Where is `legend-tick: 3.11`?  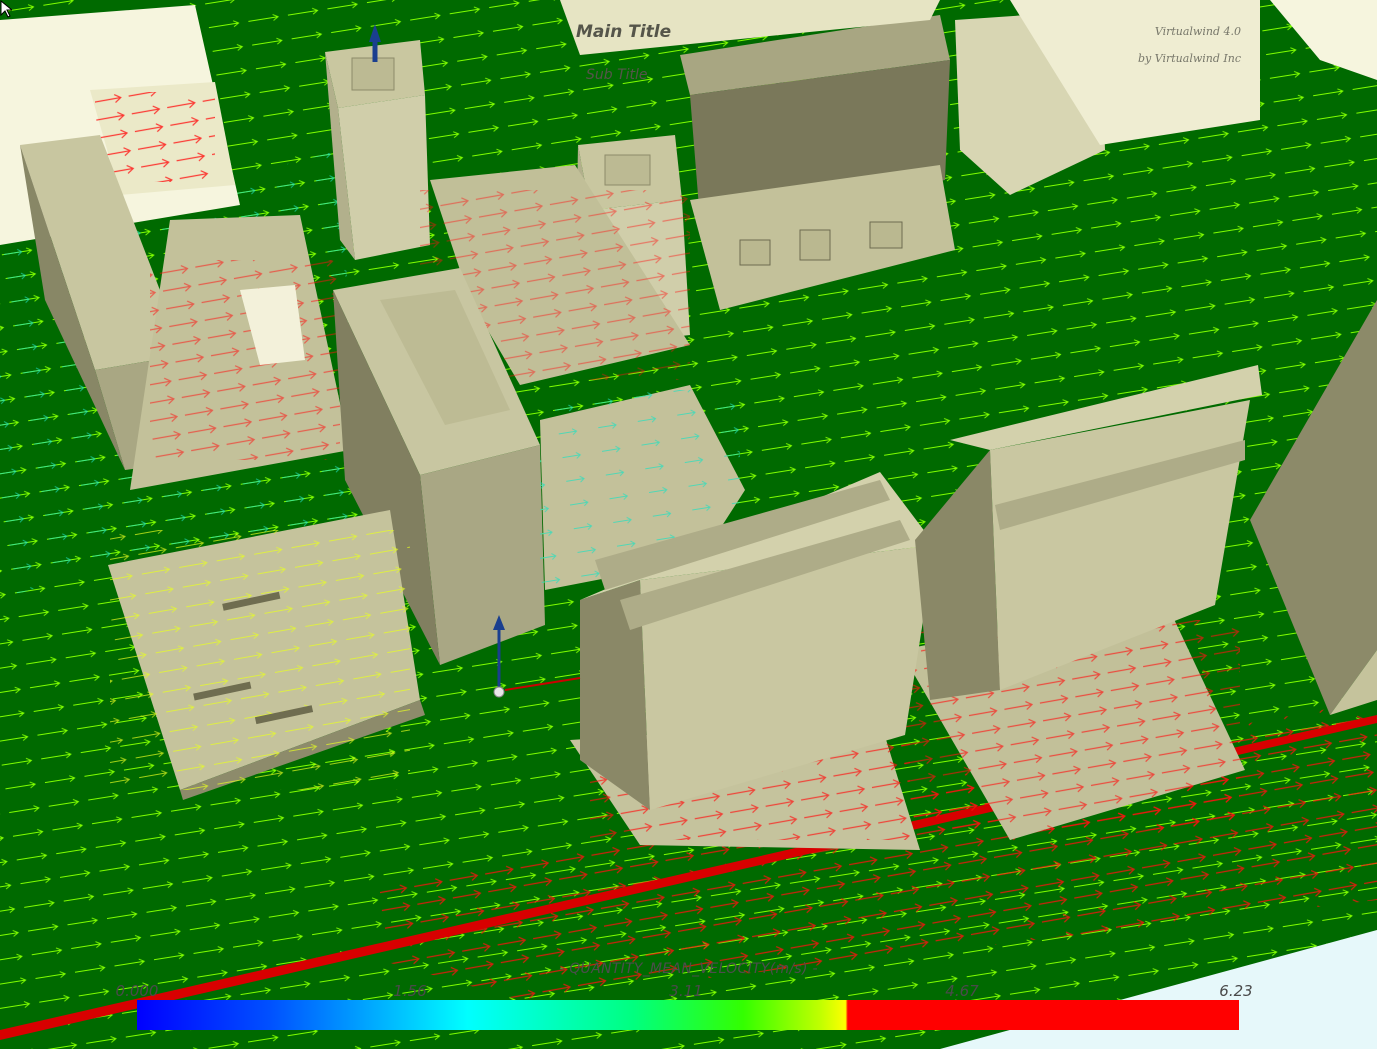
legend-tick: 3.11 is located at coordinates (686, 991).